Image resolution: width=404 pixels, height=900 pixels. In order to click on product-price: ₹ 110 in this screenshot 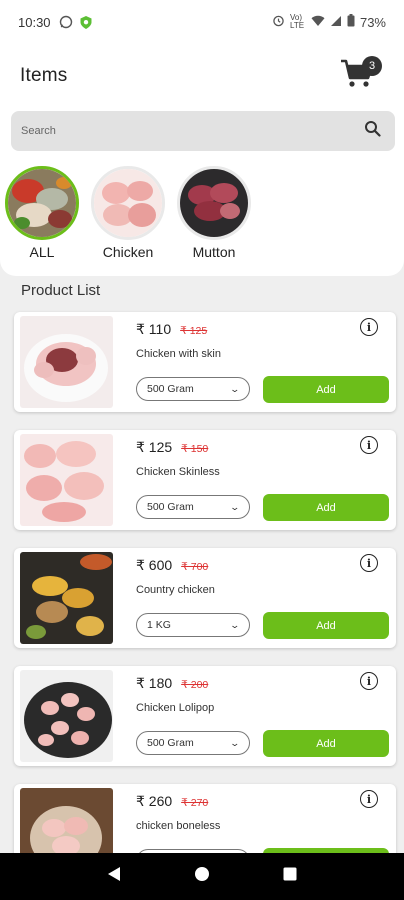, I will do `click(154, 329)`.